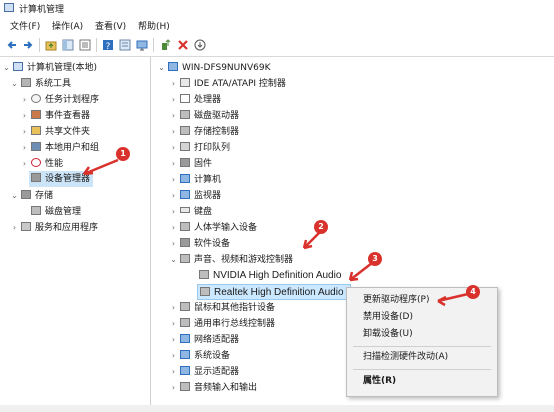 This screenshot has width=554, height=412. Describe the element at coordinates (123, 154) in the screenshot. I see `annotation-badge: 1` at that location.